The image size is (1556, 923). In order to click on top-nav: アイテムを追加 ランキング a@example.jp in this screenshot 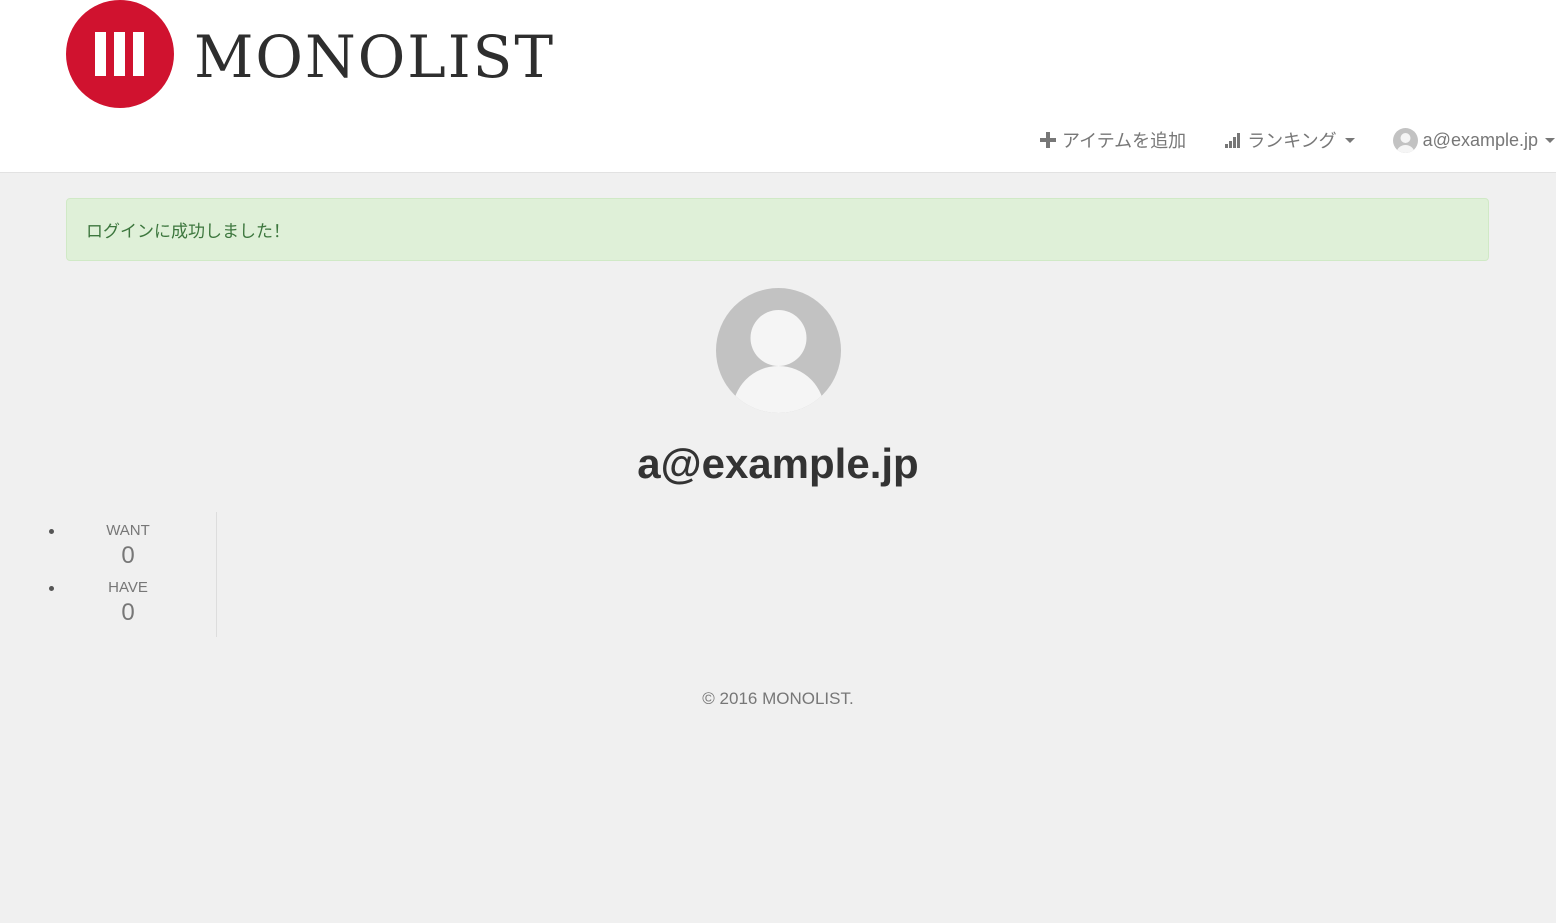, I will do `click(1278, 140)`.